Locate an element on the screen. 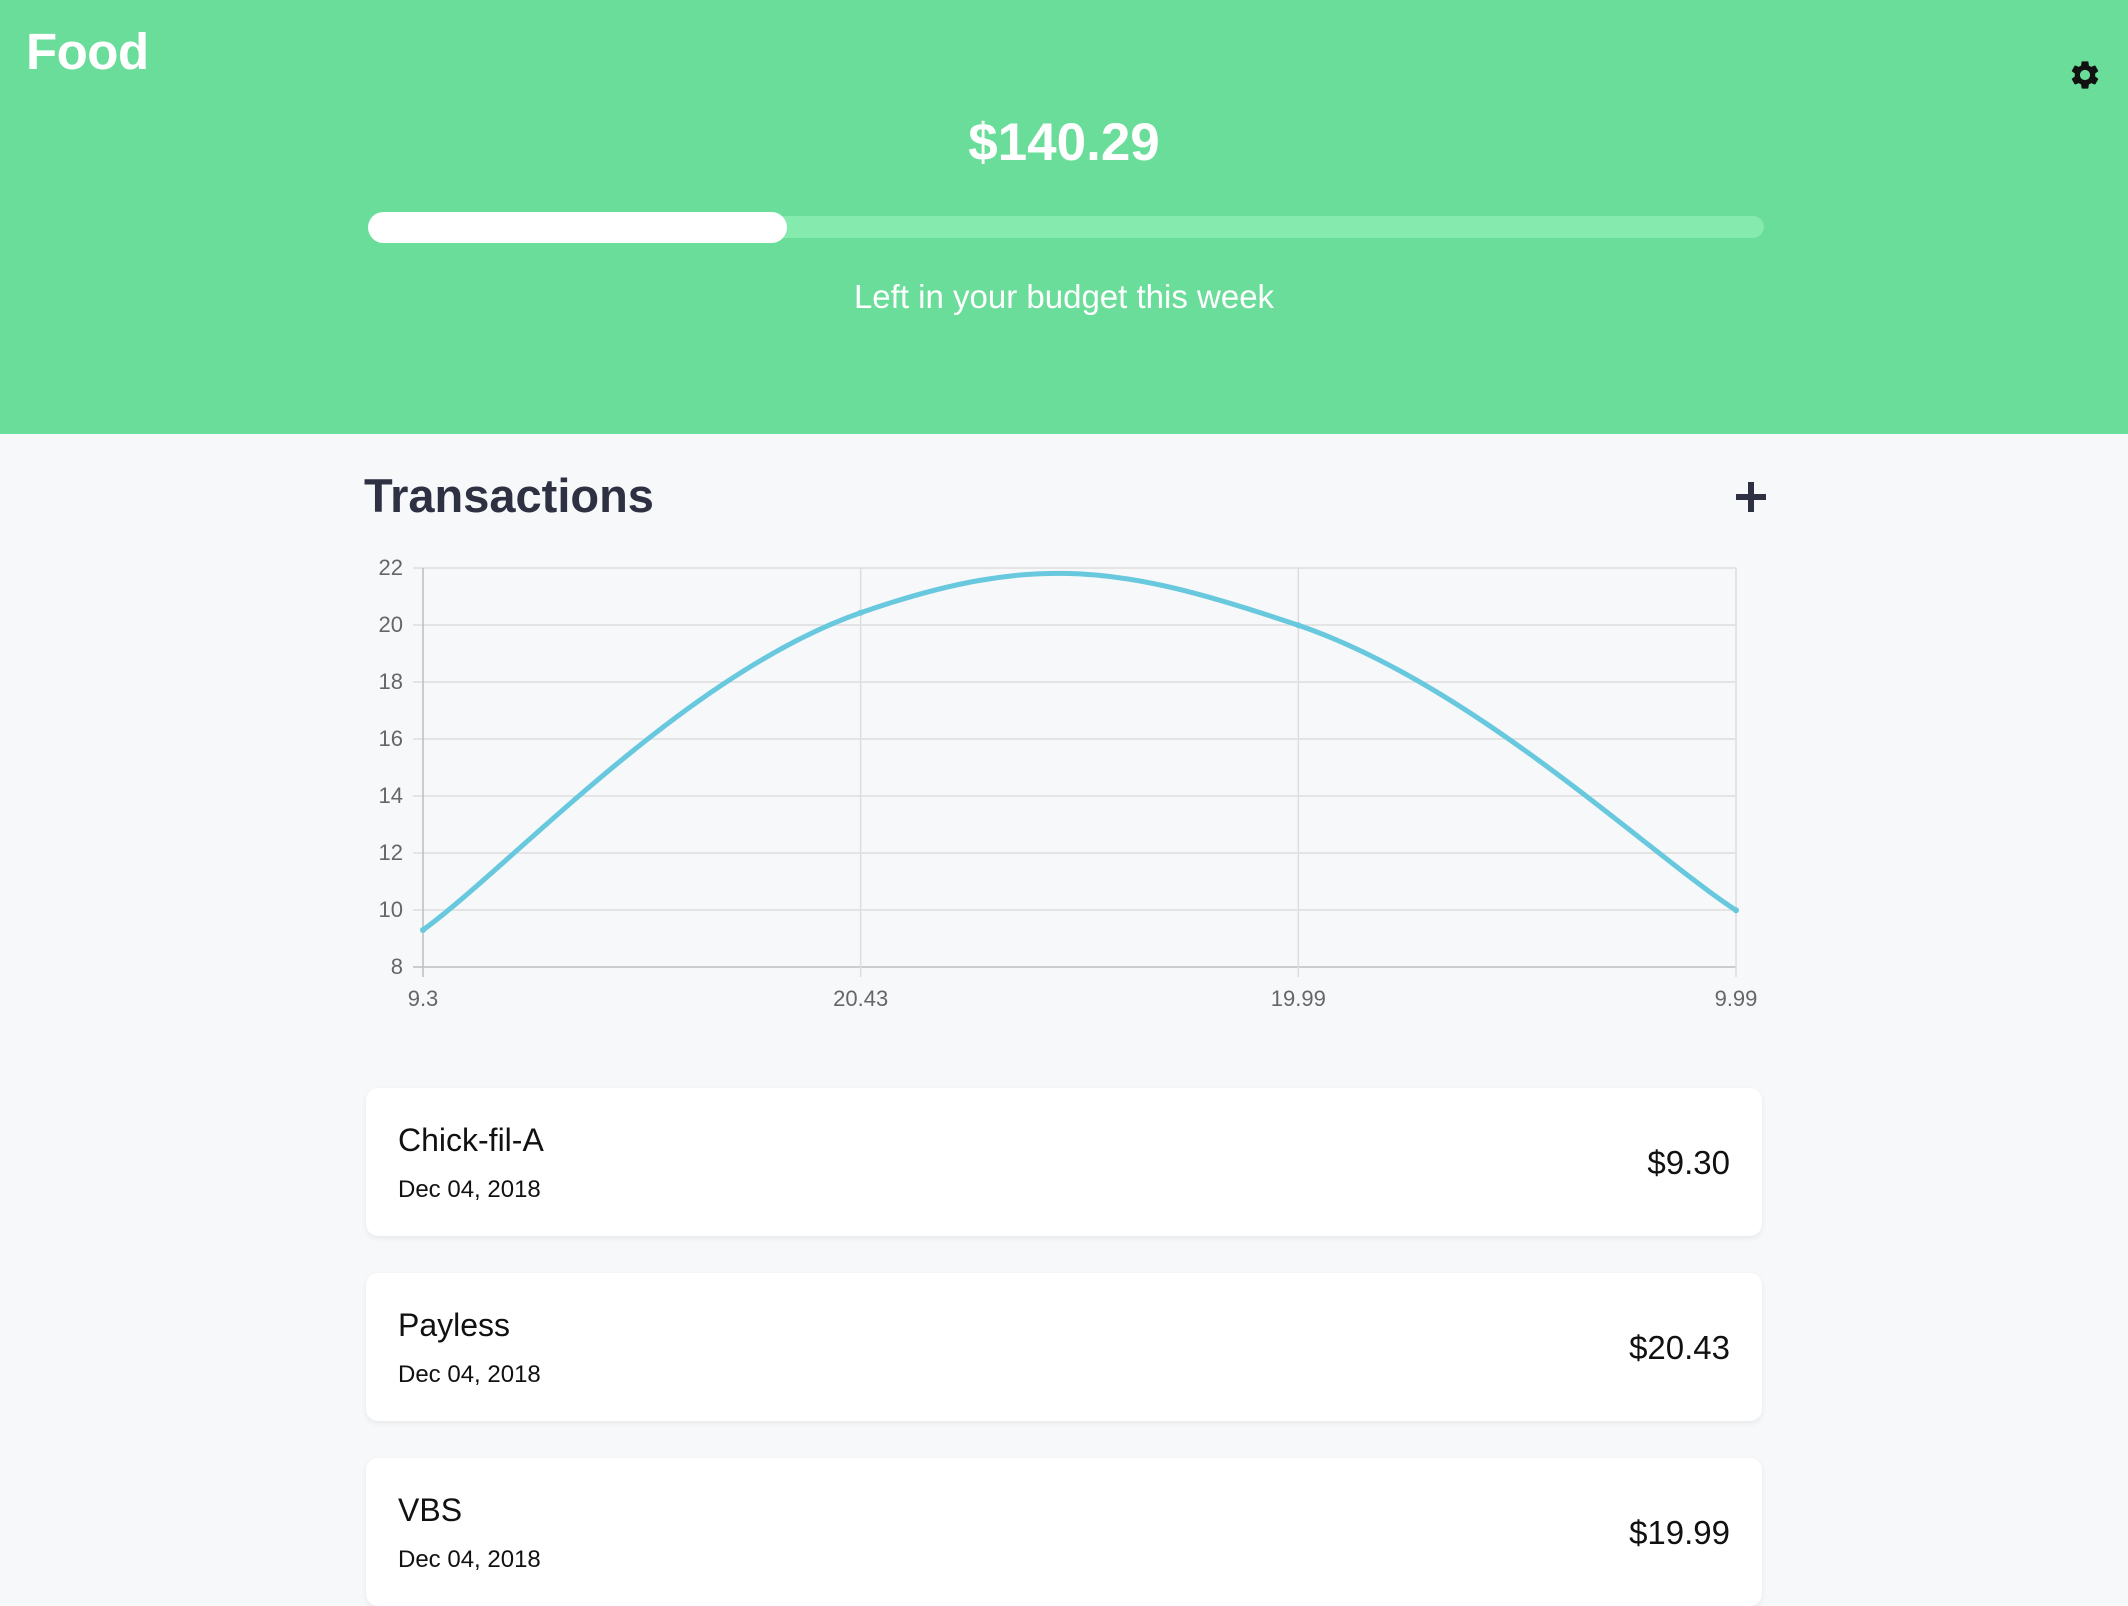 This screenshot has width=2128, height=1606. transaction-amount: $9.30 is located at coordinates (1688, 1162).